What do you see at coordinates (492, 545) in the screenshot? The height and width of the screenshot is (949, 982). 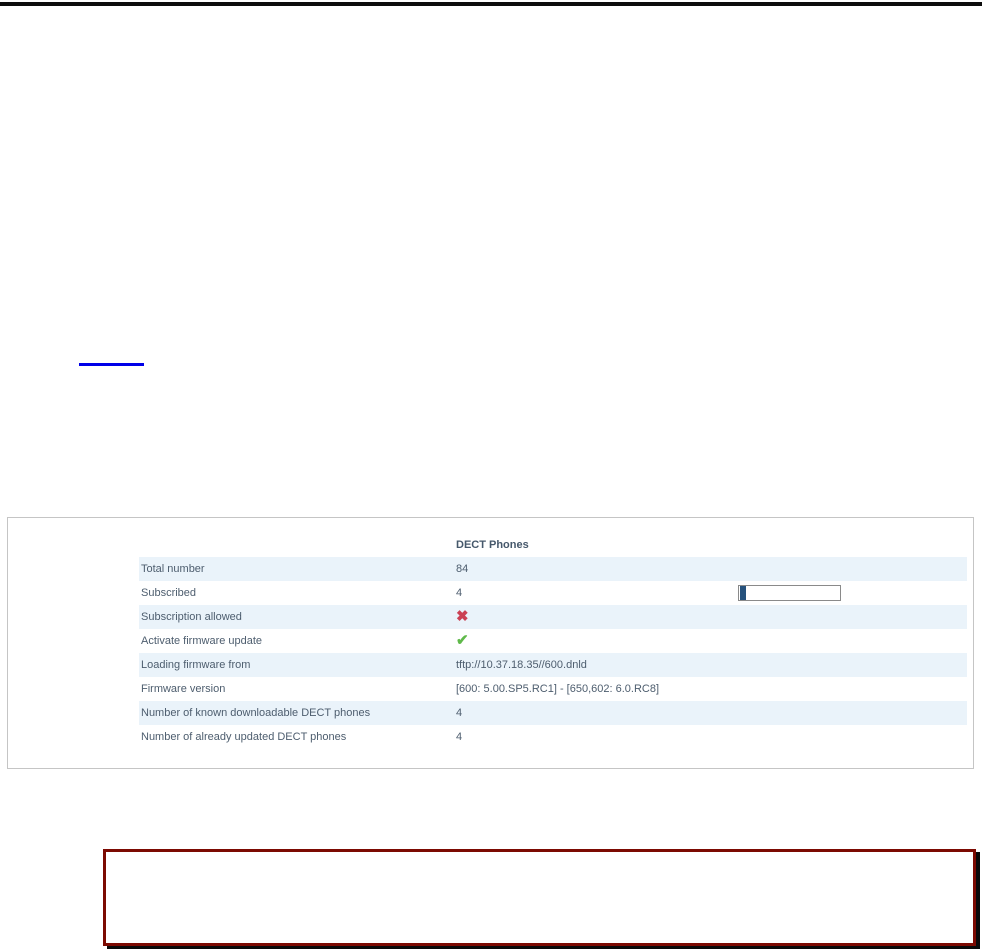 I see `table-header: DECT Phones` at bounding box center [492, 545].